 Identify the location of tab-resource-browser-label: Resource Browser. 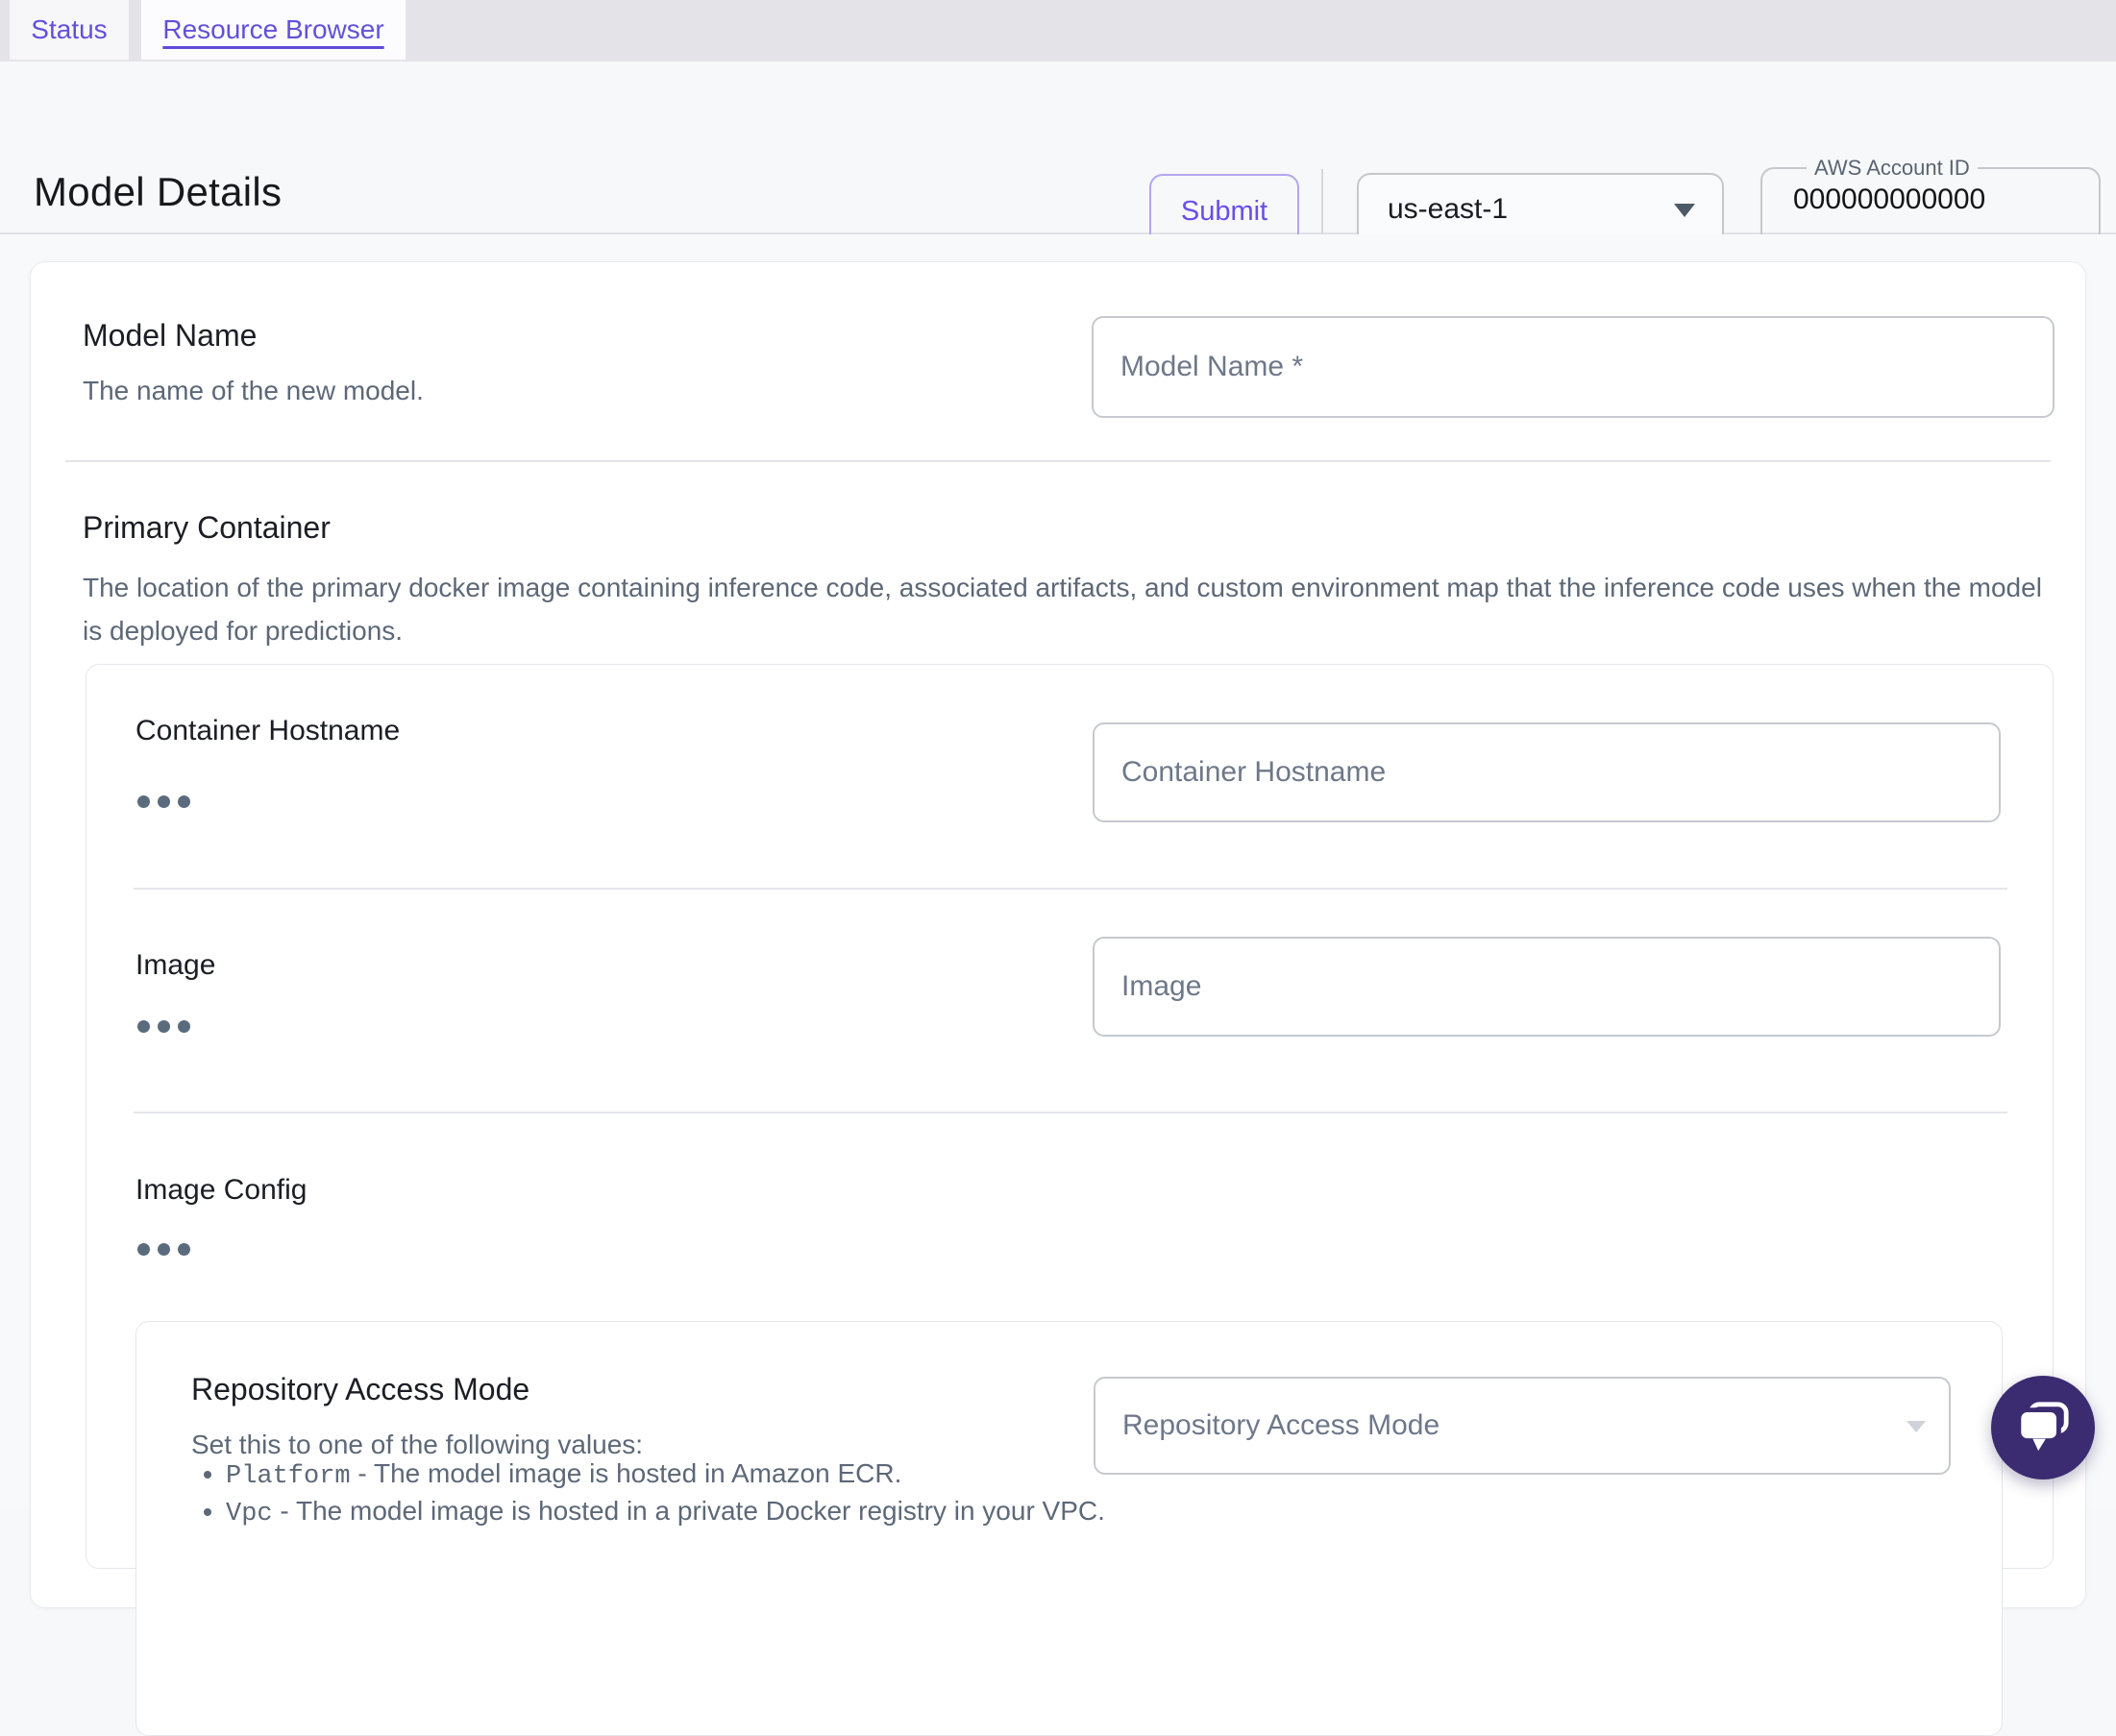
(273, 29).